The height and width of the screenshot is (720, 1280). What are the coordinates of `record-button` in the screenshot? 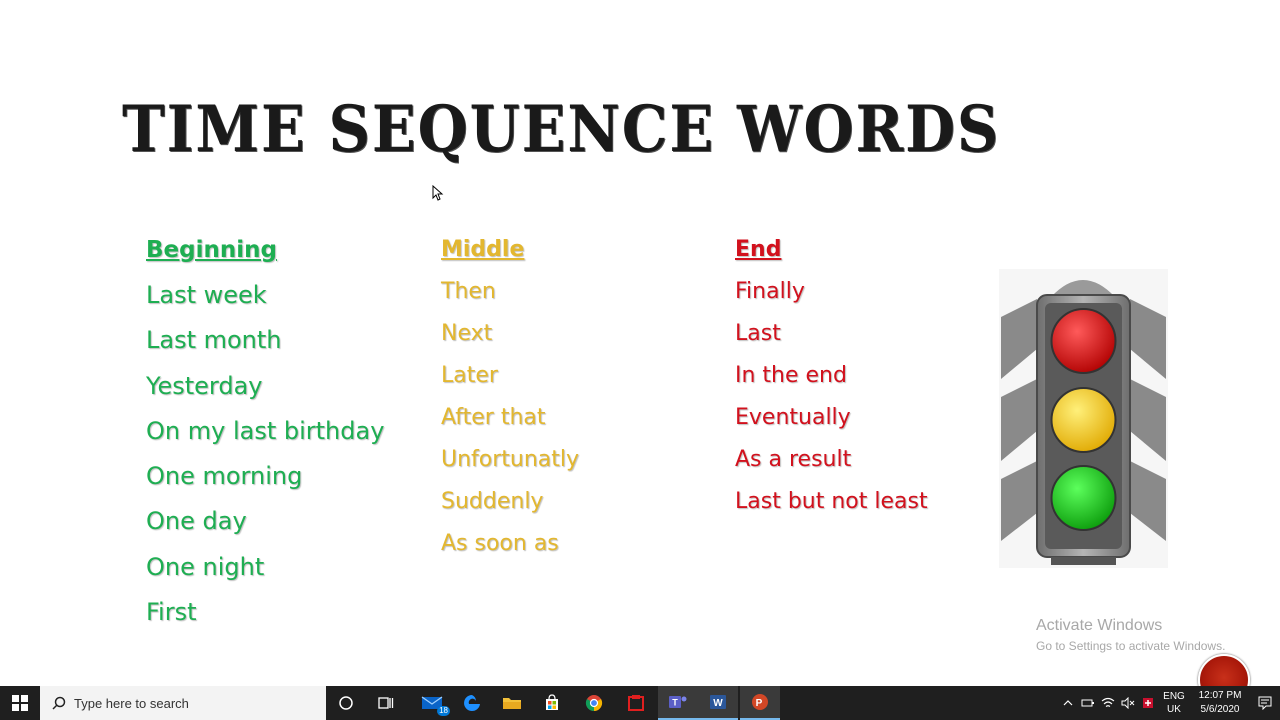 It's located at (1224, 670).